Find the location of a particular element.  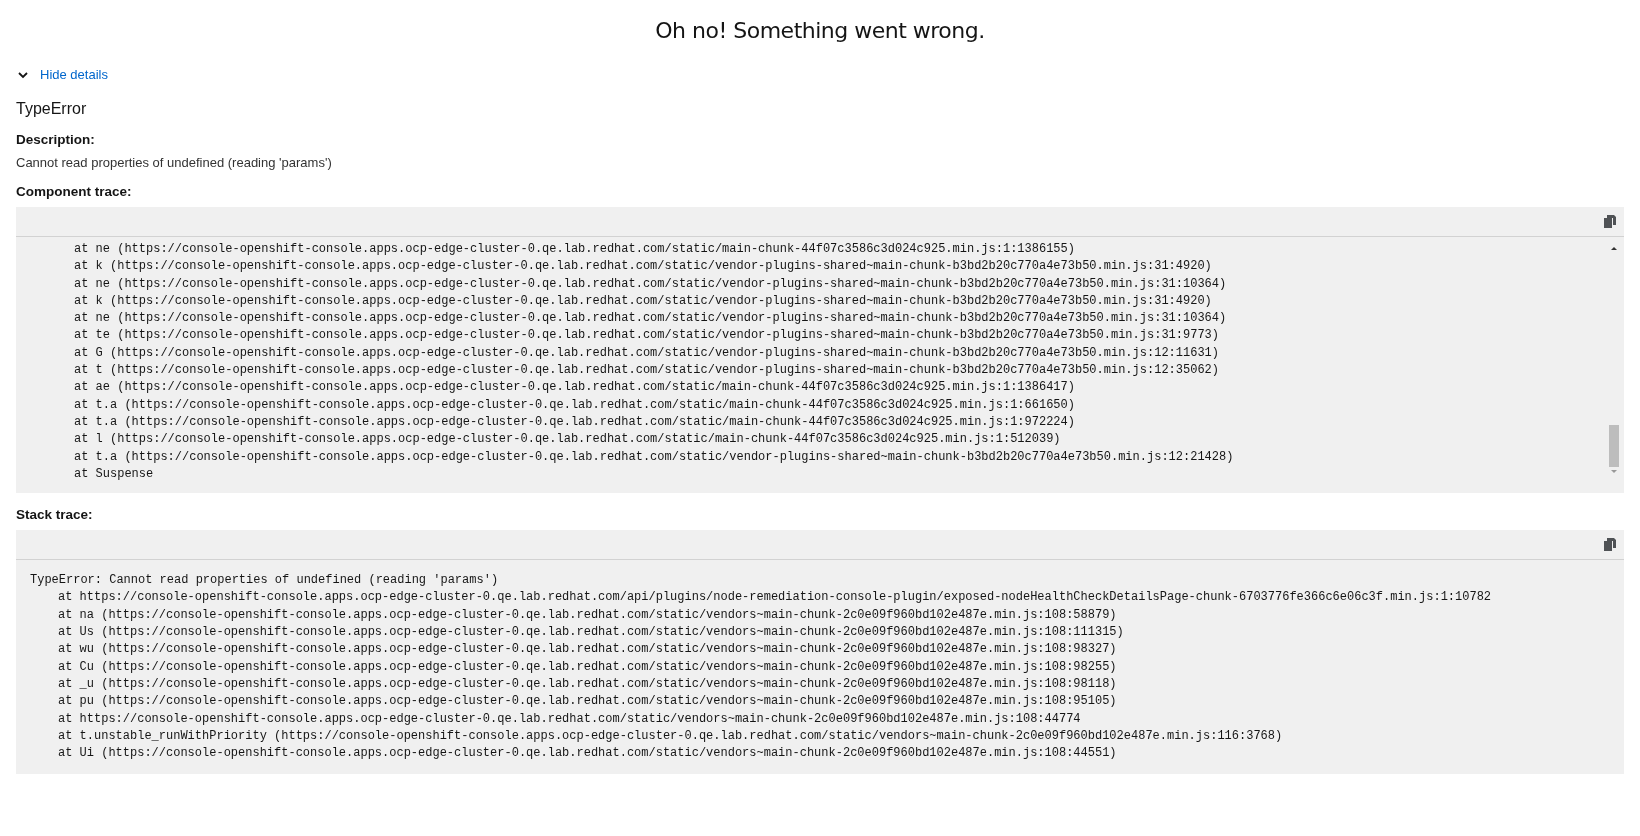

description-label: Description: is located at coordinates (56, 139).